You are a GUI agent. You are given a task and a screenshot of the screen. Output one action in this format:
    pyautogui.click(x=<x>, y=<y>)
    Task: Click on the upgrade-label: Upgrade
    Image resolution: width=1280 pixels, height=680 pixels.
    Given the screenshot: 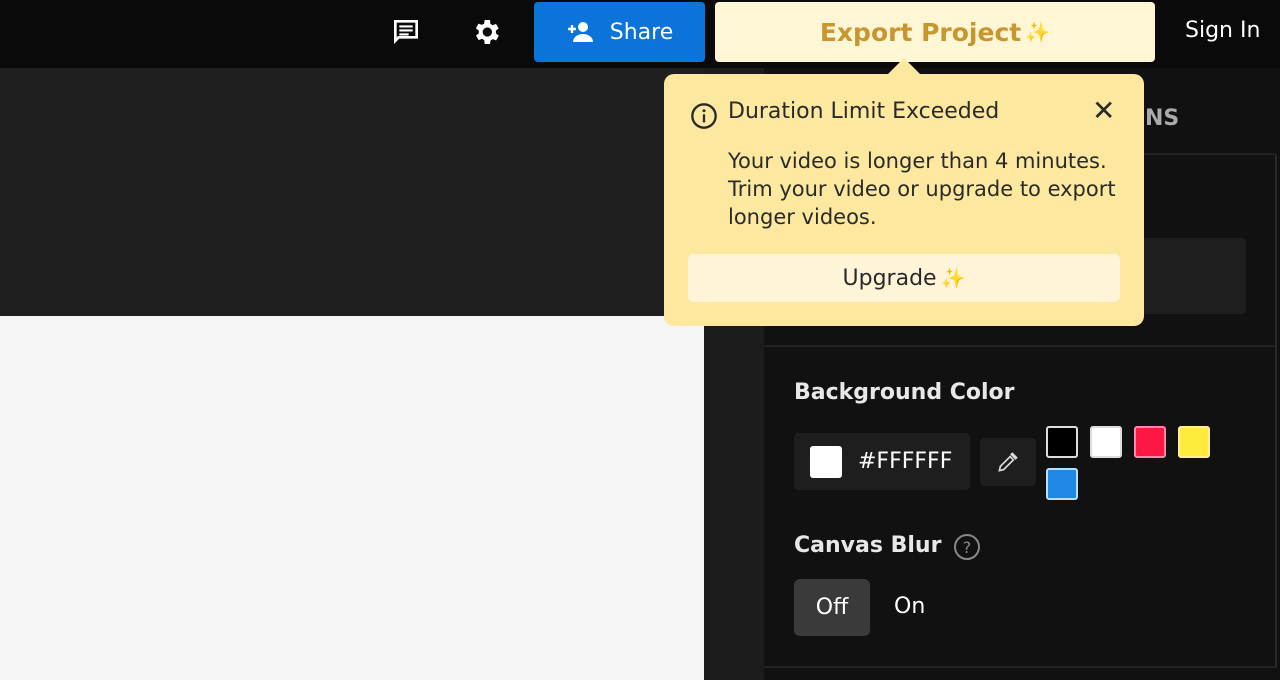 What is the action you would take?
    pyautogui.click(x=889, y=278)
    